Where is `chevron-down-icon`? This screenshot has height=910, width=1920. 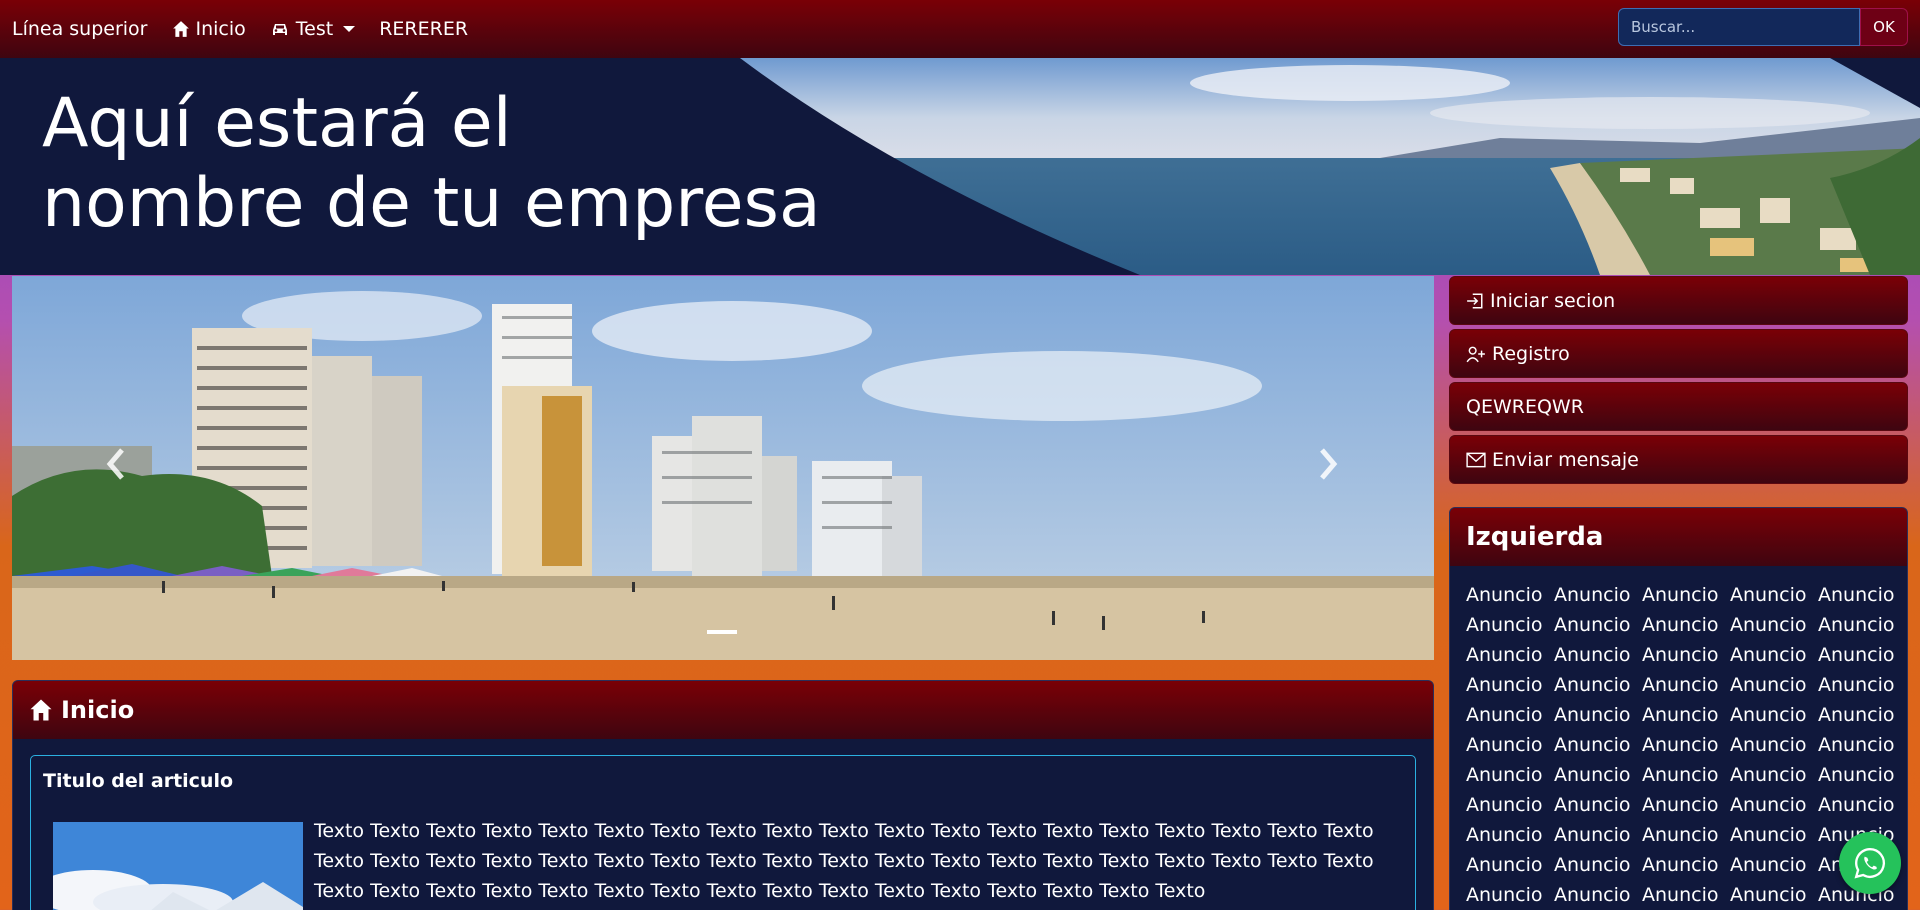
chevron-down-icon is located at coordinates (349, 29).